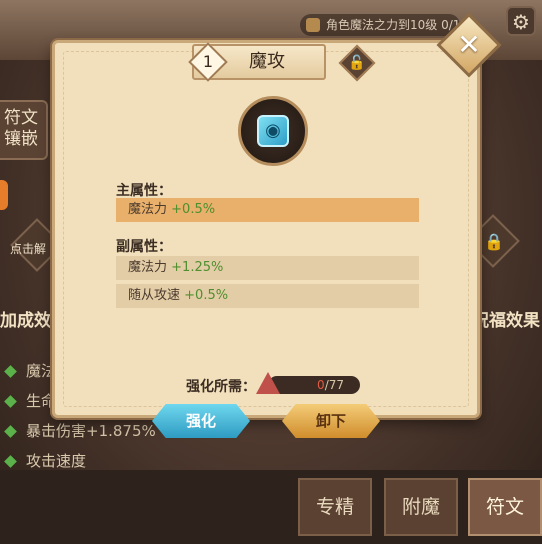 This screenshot has height=544, width=542. What do you see at coordinates (4, 195) in the screenshot?
I see `side-marker` at bounding box center [4, 195].